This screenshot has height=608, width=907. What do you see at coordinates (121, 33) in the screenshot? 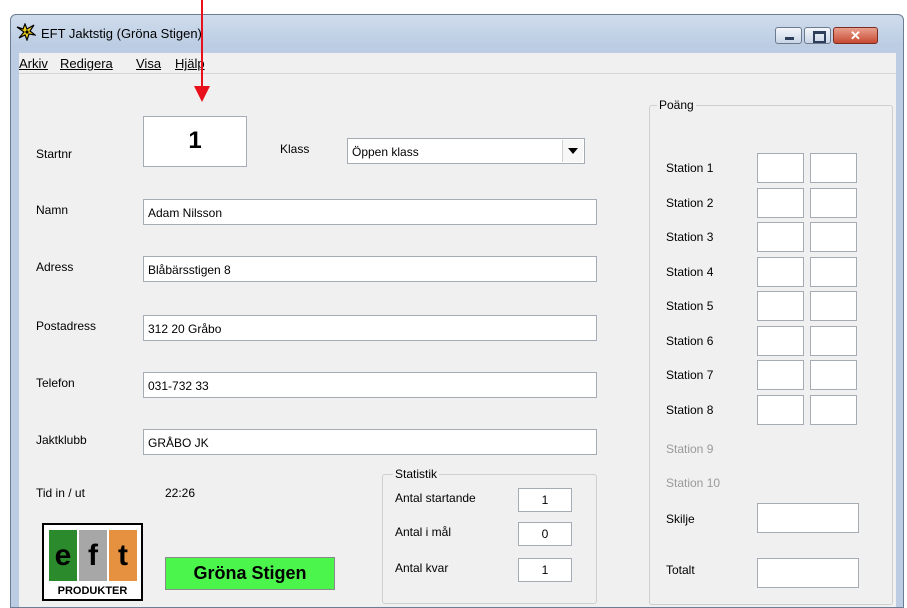
I see `window-title: EFT Jaktstig (Gröna Stigen)` at bounding box center [121, 33].